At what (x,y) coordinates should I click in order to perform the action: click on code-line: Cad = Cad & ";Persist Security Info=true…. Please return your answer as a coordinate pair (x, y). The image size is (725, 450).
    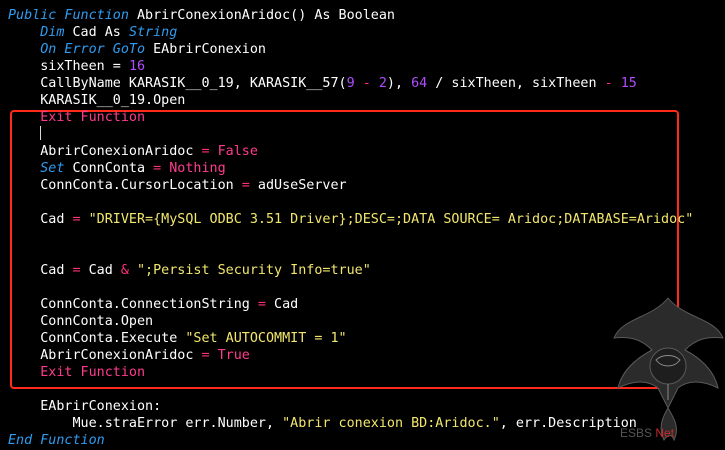
    Looking at the image, I should click on (189, 270).